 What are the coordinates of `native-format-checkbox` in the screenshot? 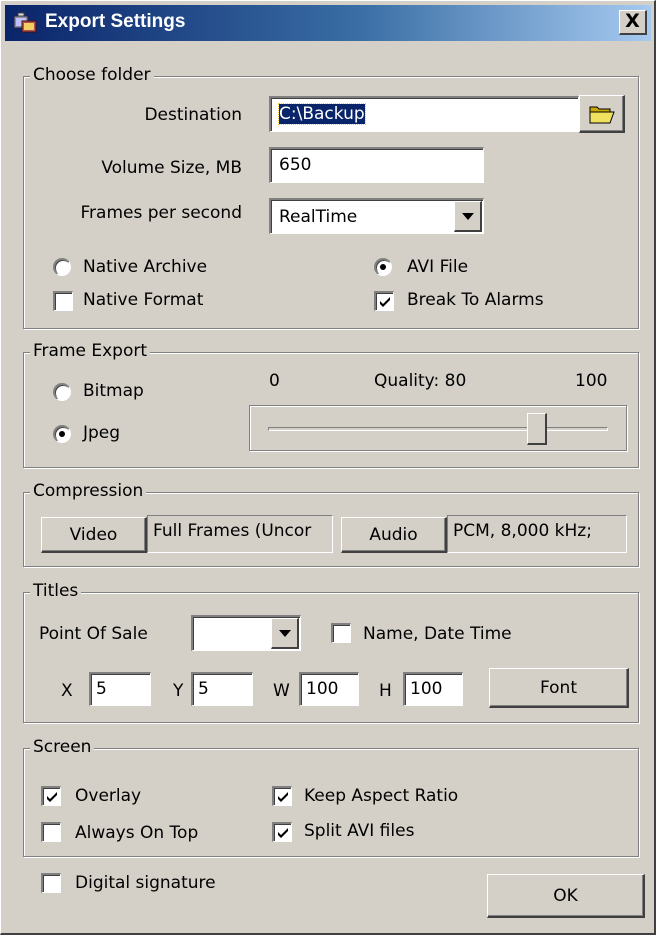 It's located at (63, 301).